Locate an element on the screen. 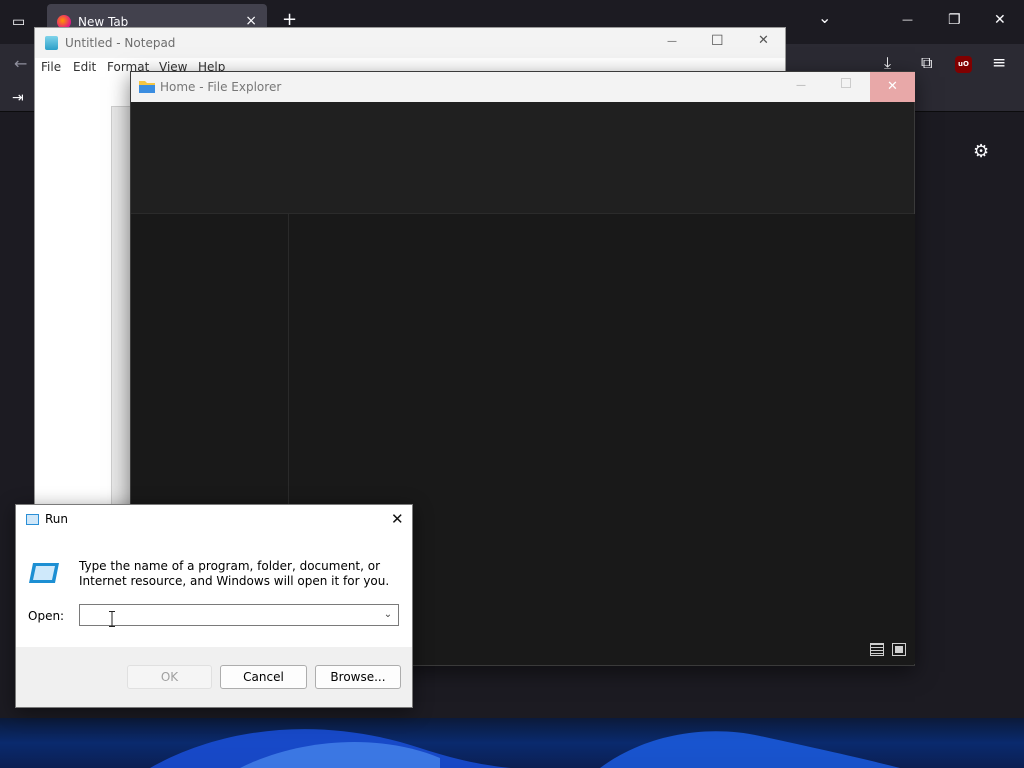 This screenshot has width=1024, height=768. text-cursor-icon is located at coordinates (112, 619).